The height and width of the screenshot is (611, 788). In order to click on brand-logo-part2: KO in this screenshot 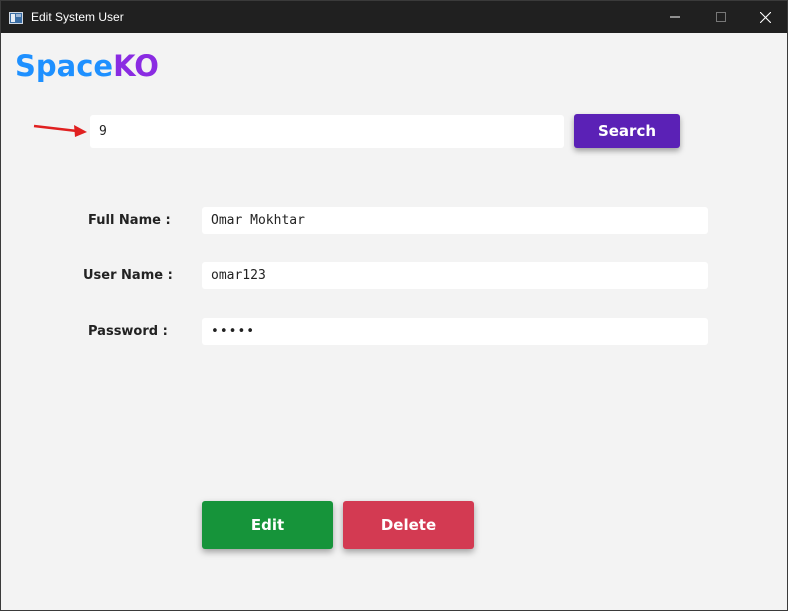, I will do `click(136, 66)`.